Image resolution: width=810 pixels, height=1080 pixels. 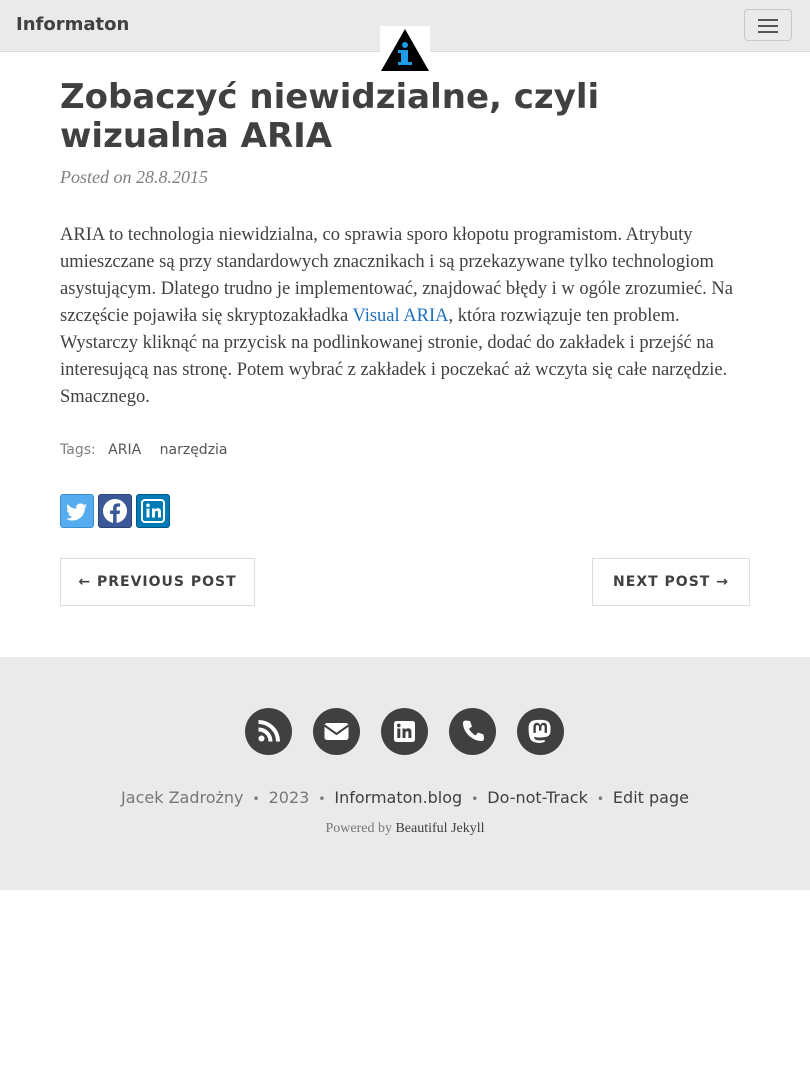 What do you see at coordinates (671, 582) in the screenshot?
I see `next-post-button: Next Post →` at bounding box center [671, 582].